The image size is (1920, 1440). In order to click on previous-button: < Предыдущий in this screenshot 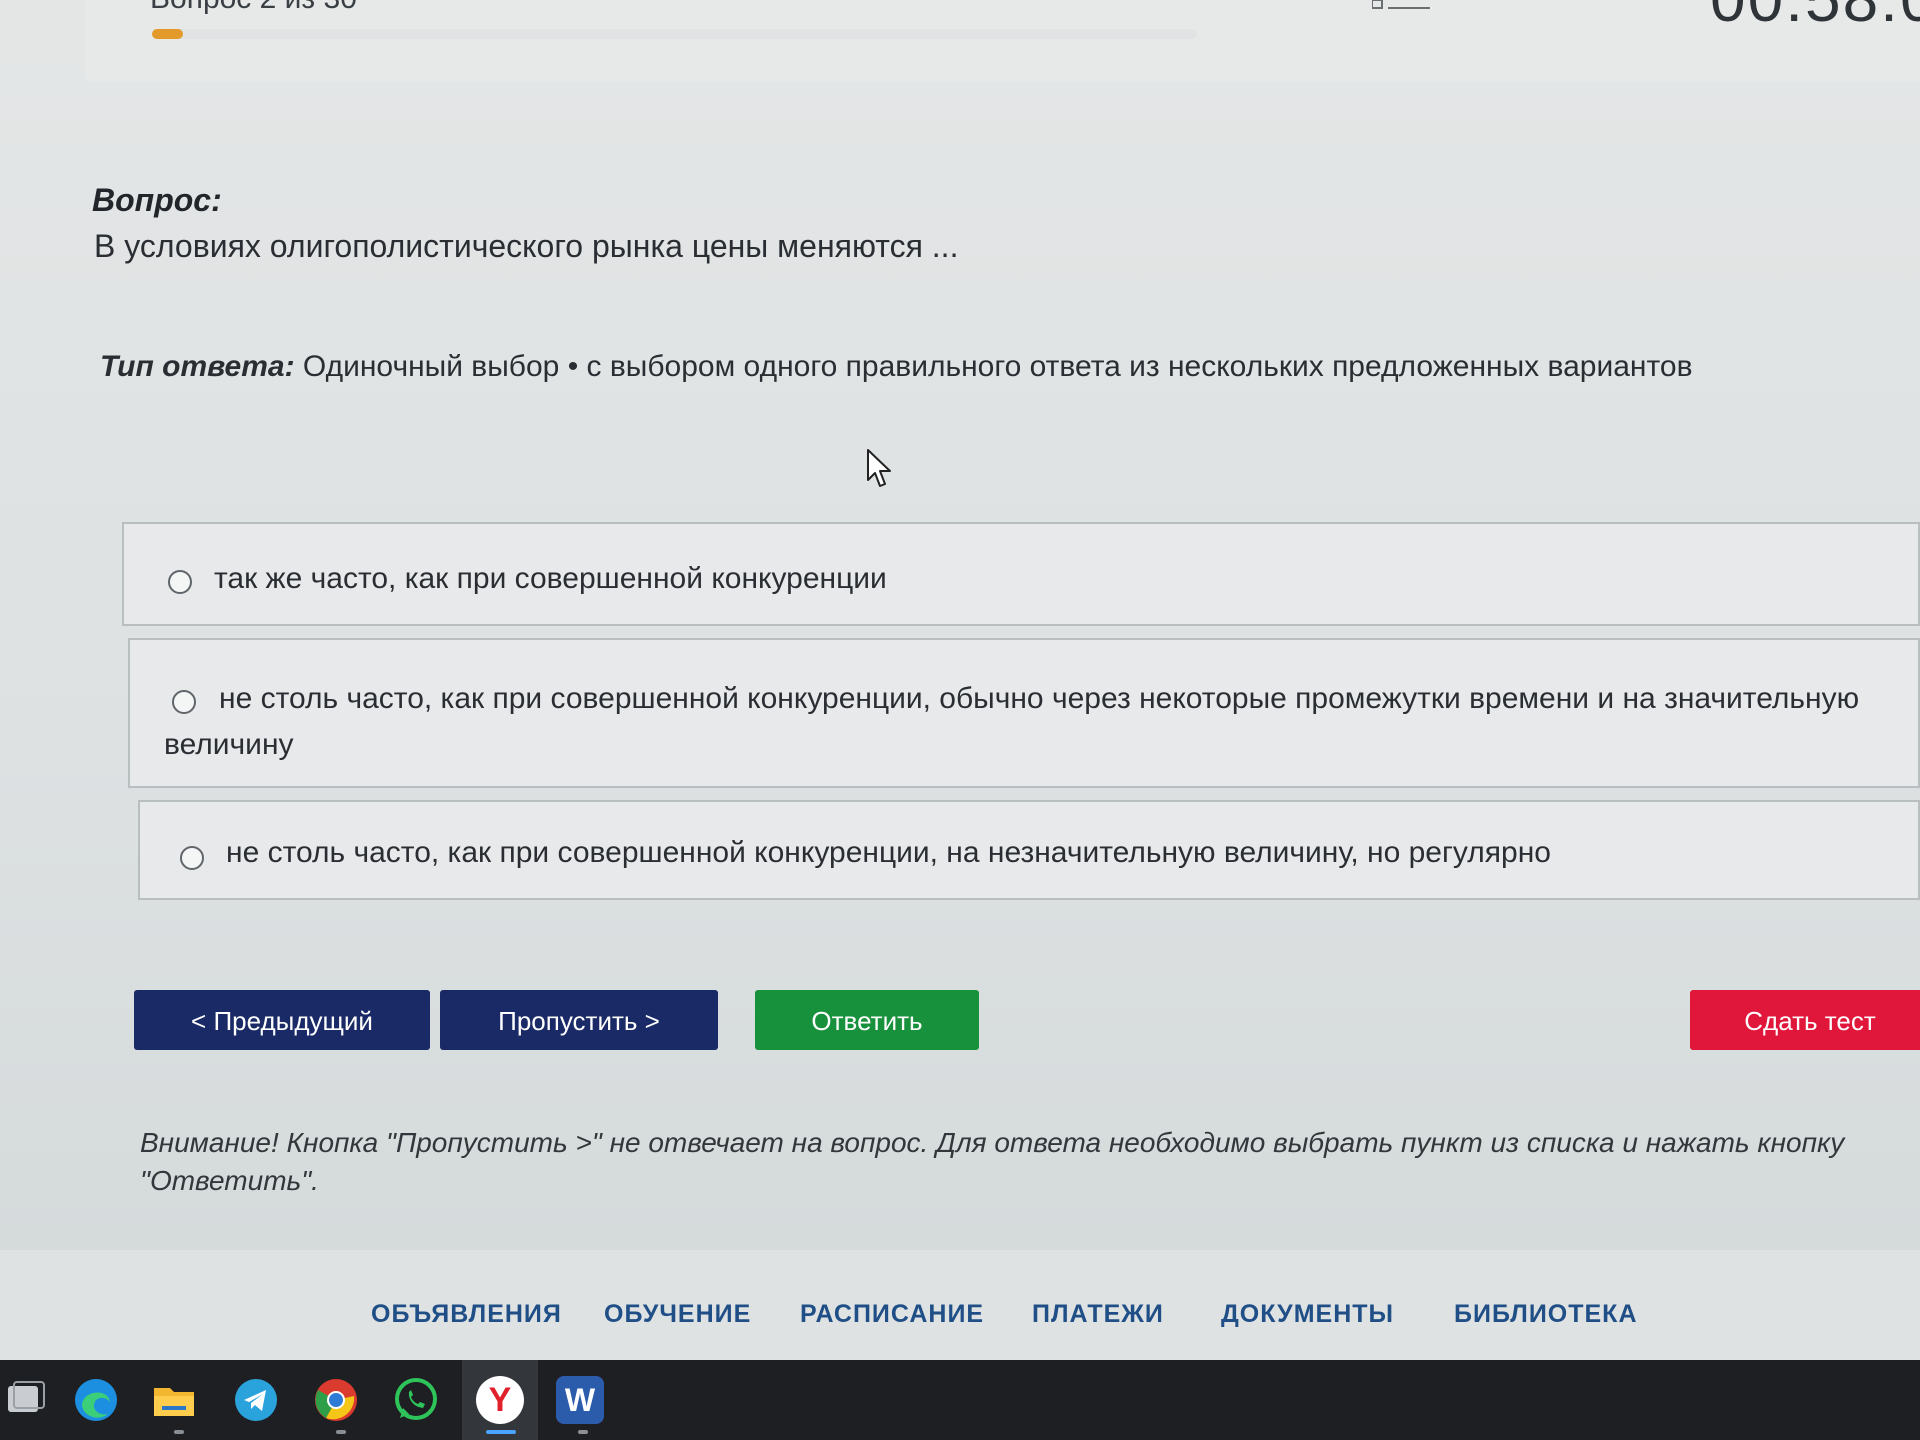, I will do `click(282, 1020)`.